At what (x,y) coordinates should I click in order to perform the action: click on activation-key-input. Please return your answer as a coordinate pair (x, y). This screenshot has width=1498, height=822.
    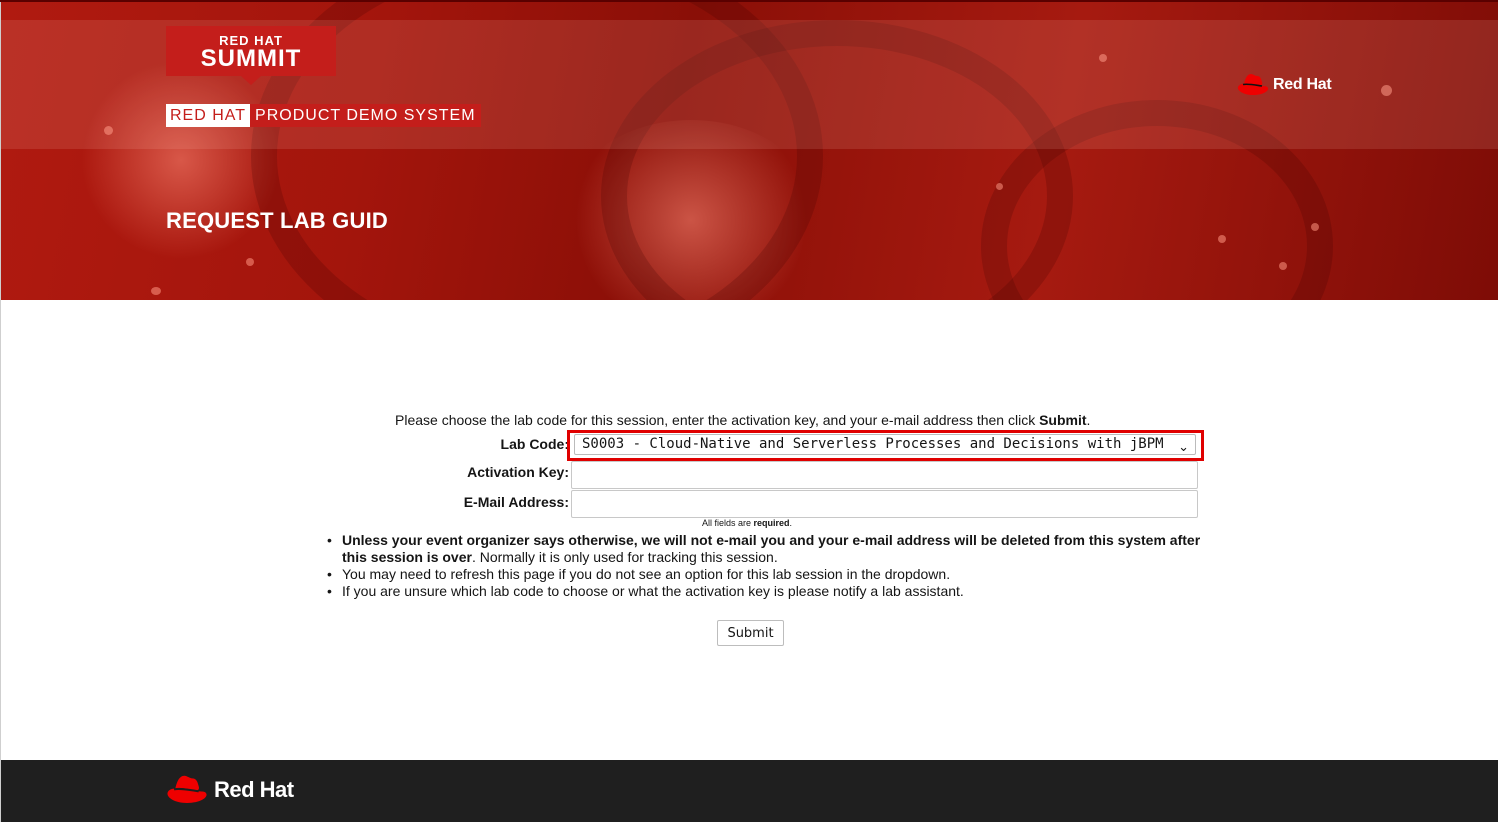
    Looking at the image, I should click on (884, 475).